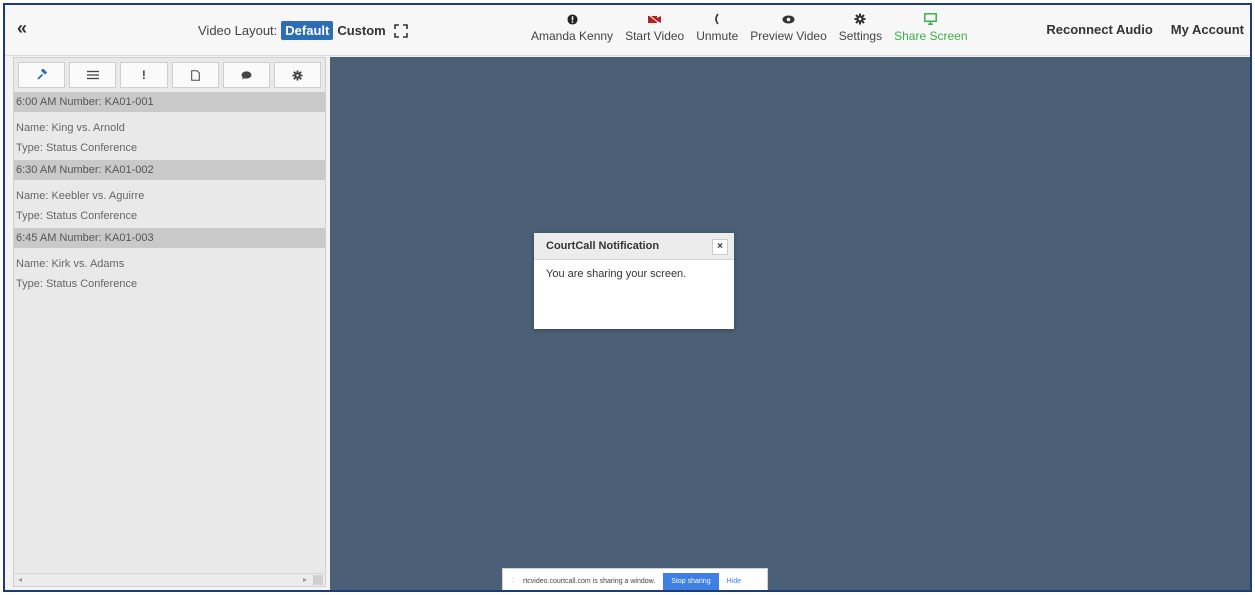  What do you see at coordinates (616, 274) in the screenshot?
I see `dialog-message: You are sharing your screen.` at bounding box center [616, 274].